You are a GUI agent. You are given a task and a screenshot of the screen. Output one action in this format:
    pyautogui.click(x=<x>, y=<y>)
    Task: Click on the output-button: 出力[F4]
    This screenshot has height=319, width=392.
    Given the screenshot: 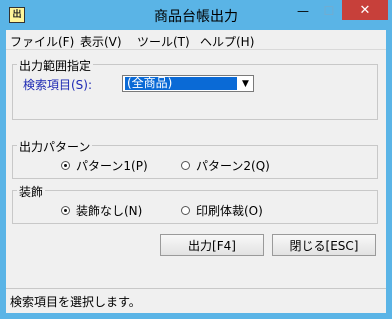 What is the action you would take?
    pyautogui.click(x=212, y=245)
    